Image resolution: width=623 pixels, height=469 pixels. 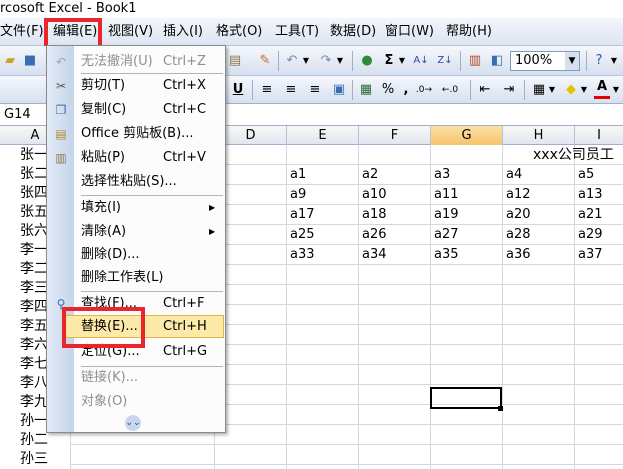 What do you see at coordinates (421, 61) in the screenshot?
I see `sort-ascending-icon: A↓` at bounding box center [421, 61].